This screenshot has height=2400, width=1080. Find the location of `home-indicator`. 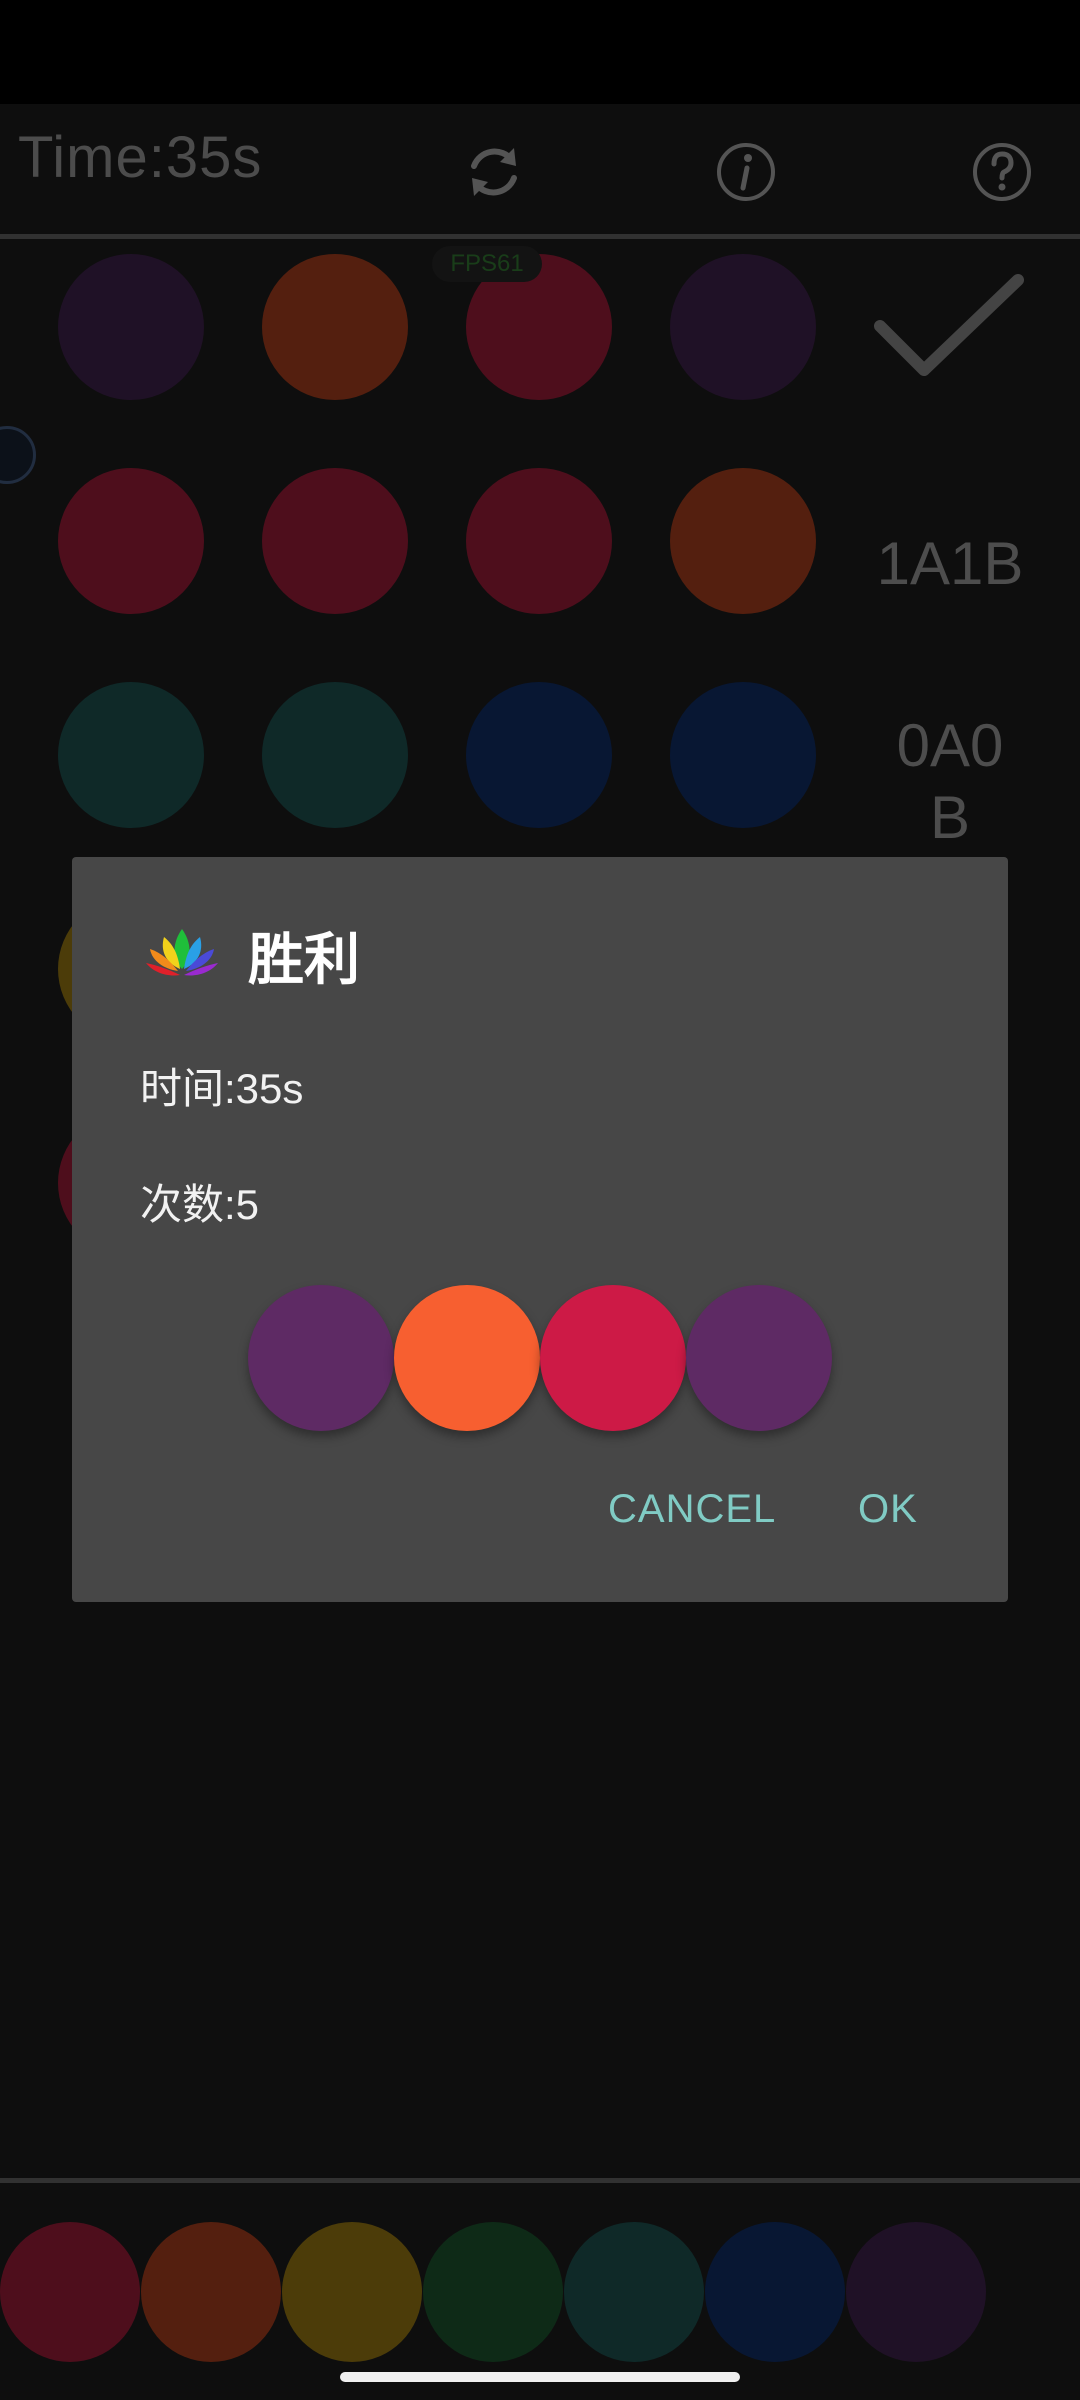

home-indicator is located at coordinates (540, 2377).